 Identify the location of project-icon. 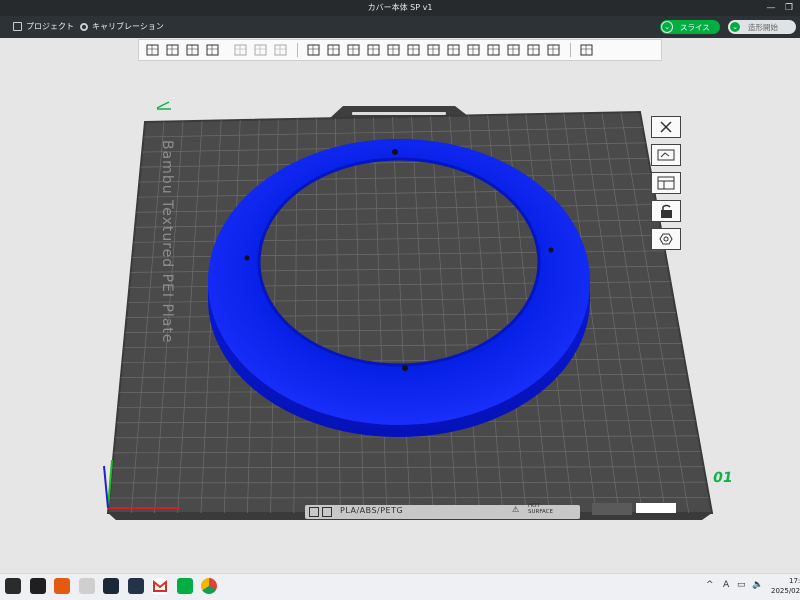
(17, 26).